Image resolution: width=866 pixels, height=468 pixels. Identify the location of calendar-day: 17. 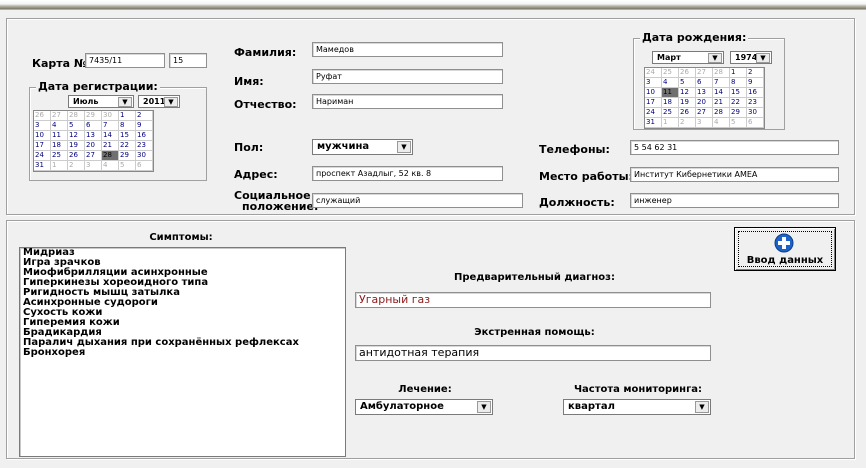
(653, 102).